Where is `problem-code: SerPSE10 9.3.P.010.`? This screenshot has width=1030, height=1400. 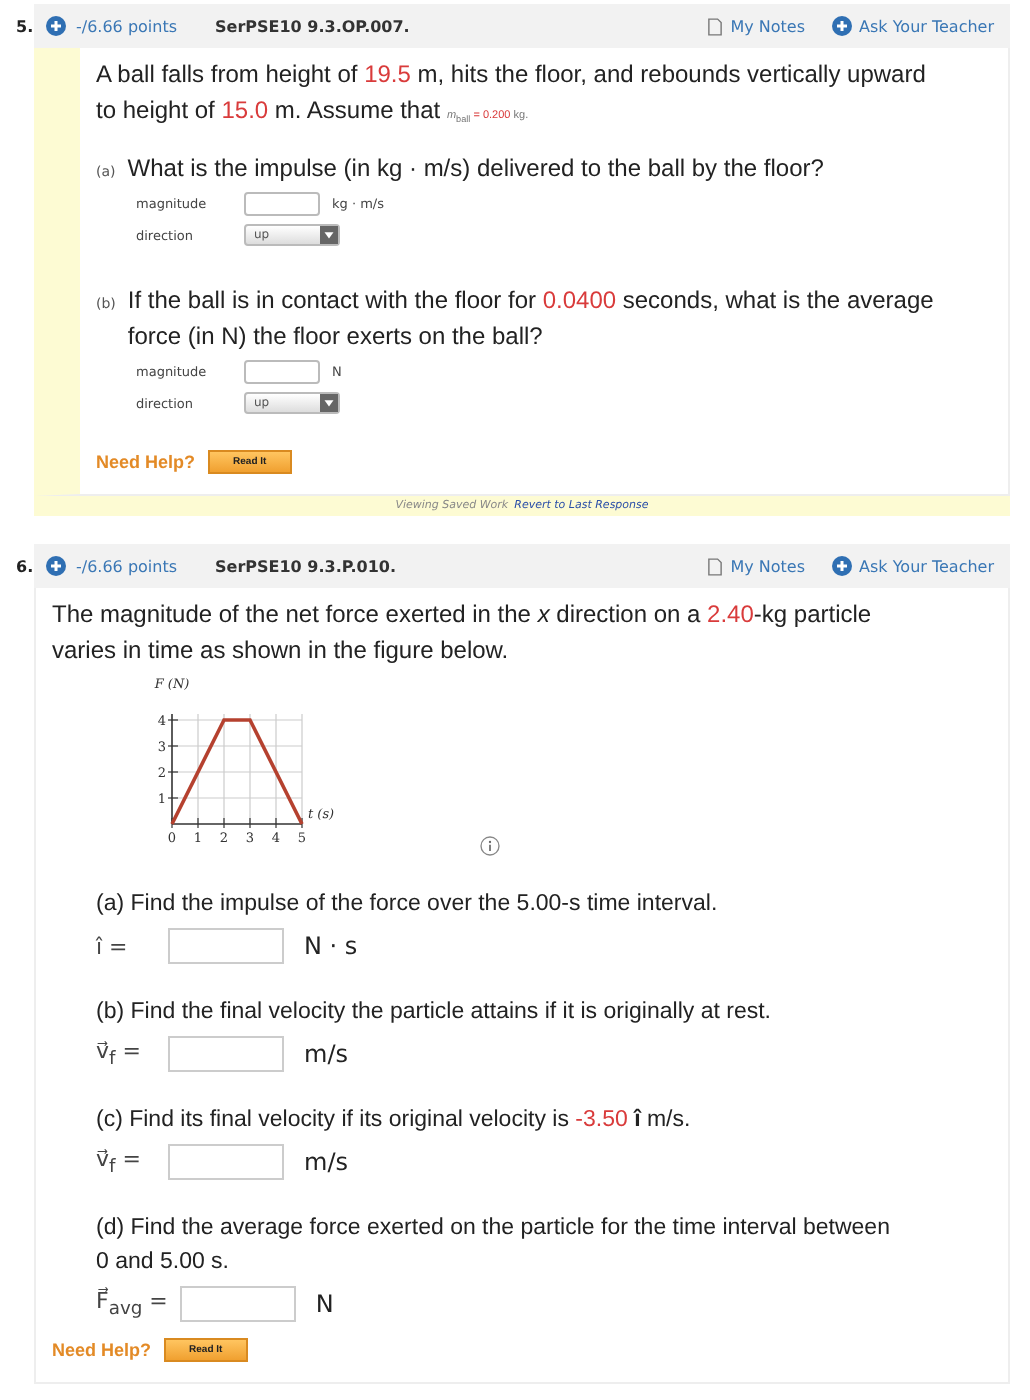
problem-code: SerPSE10 9.3.P.010. is located at coordinates (306, 566).